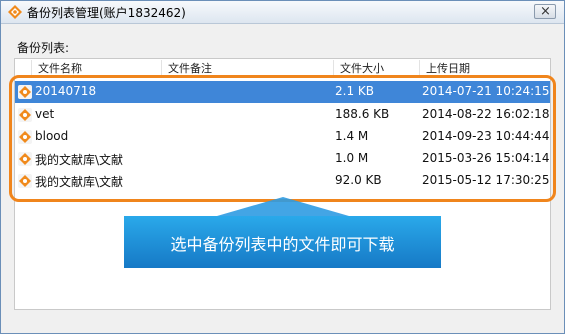 The height and width of the screenshot is (334, 565). Describe the element at coordinates (15, 12) in the screenshot. I see `app-logo-icon` at that location.